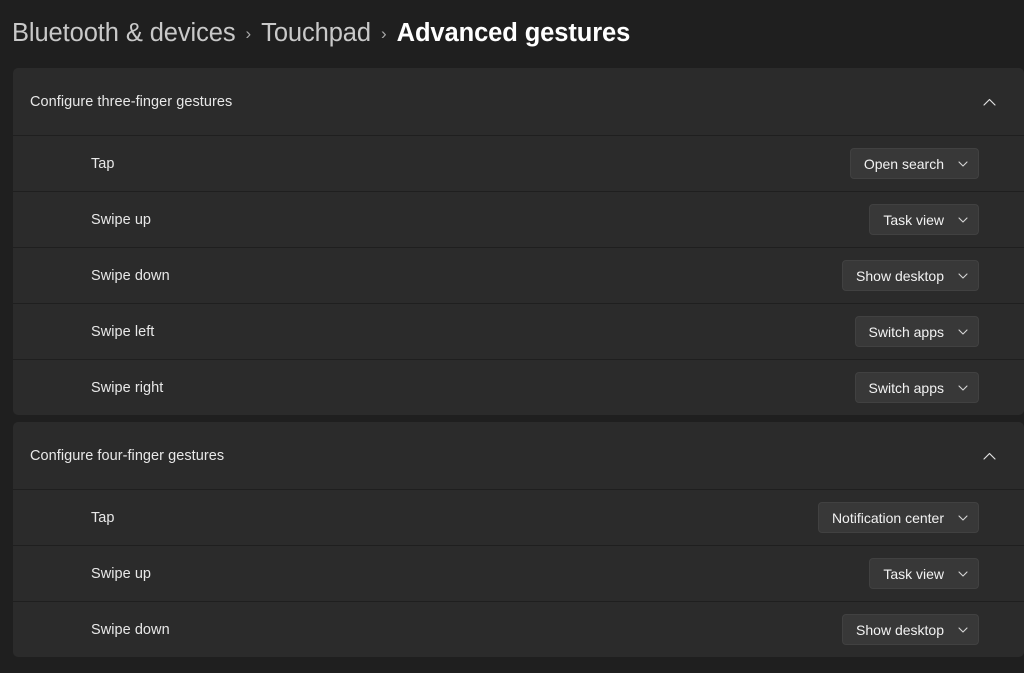 The image size is (1024, 673). I want to click on section-header-four-finger-gestures: Configure four-finger gestures, so click(518, 455).